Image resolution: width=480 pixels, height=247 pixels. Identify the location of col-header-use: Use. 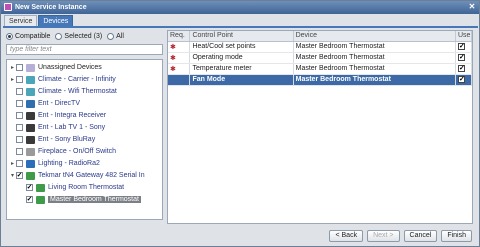
(464, 36).